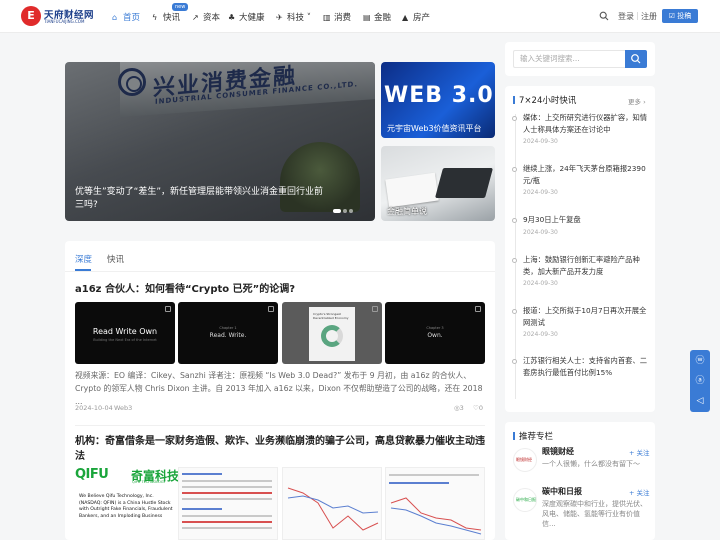  What do you see at coordinates (585, 220) in the screenshot?
I see `news-text: 9月30日上午复盘` at bounding box center [585, 220].